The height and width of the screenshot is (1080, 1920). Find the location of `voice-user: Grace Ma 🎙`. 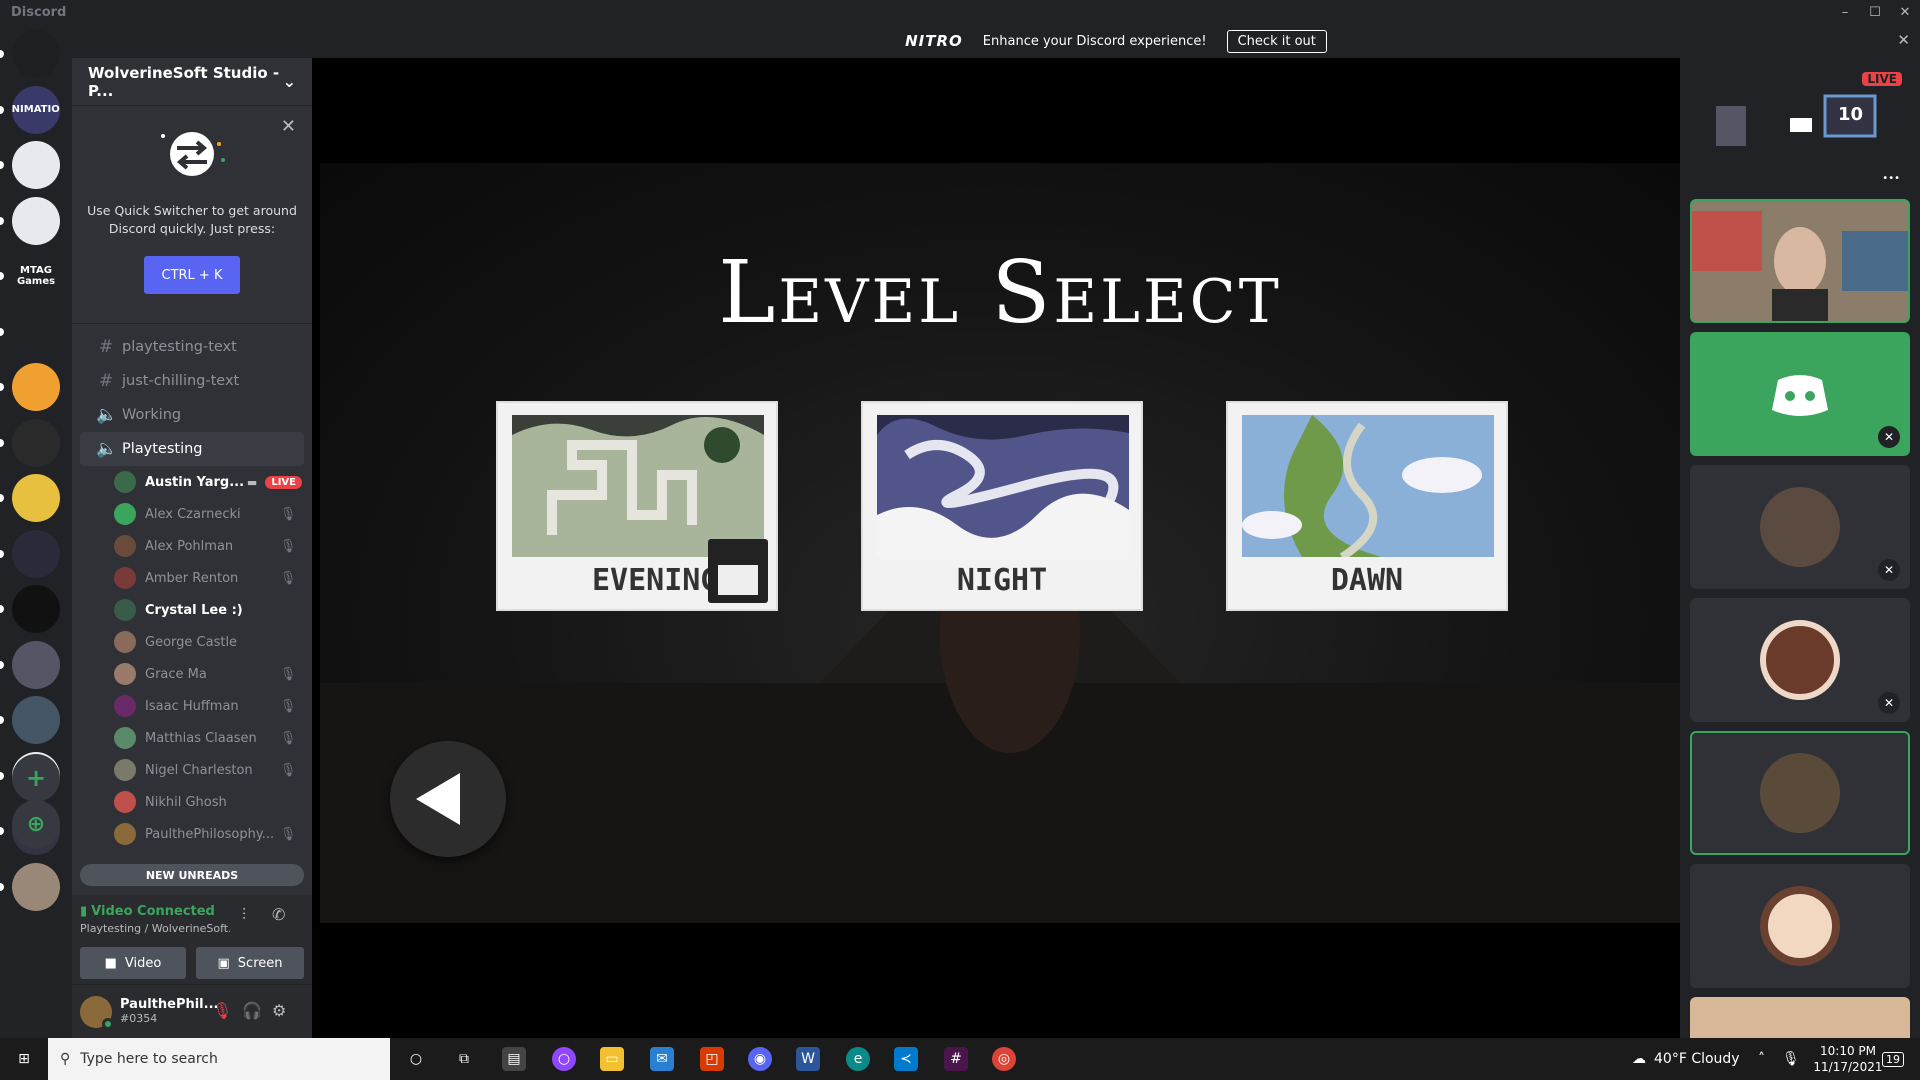

voice-user: Grace Ma 🎙 is located at coordinates (192, 674).